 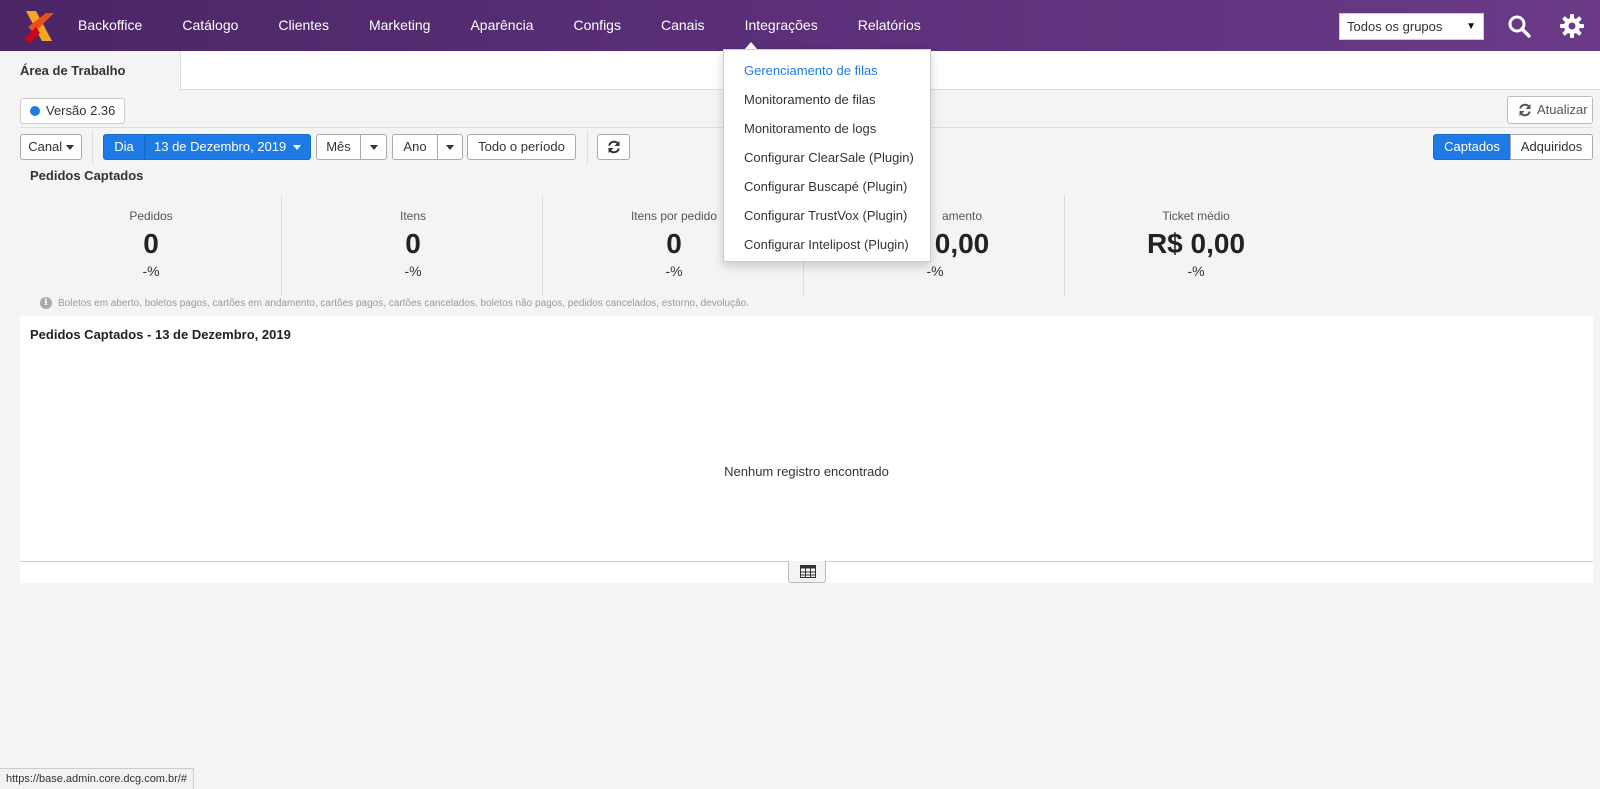 What do you see at coordinates (124, 147) in the screenshot?
I see `dia-button: Dia` at bounding box center [124, 147].